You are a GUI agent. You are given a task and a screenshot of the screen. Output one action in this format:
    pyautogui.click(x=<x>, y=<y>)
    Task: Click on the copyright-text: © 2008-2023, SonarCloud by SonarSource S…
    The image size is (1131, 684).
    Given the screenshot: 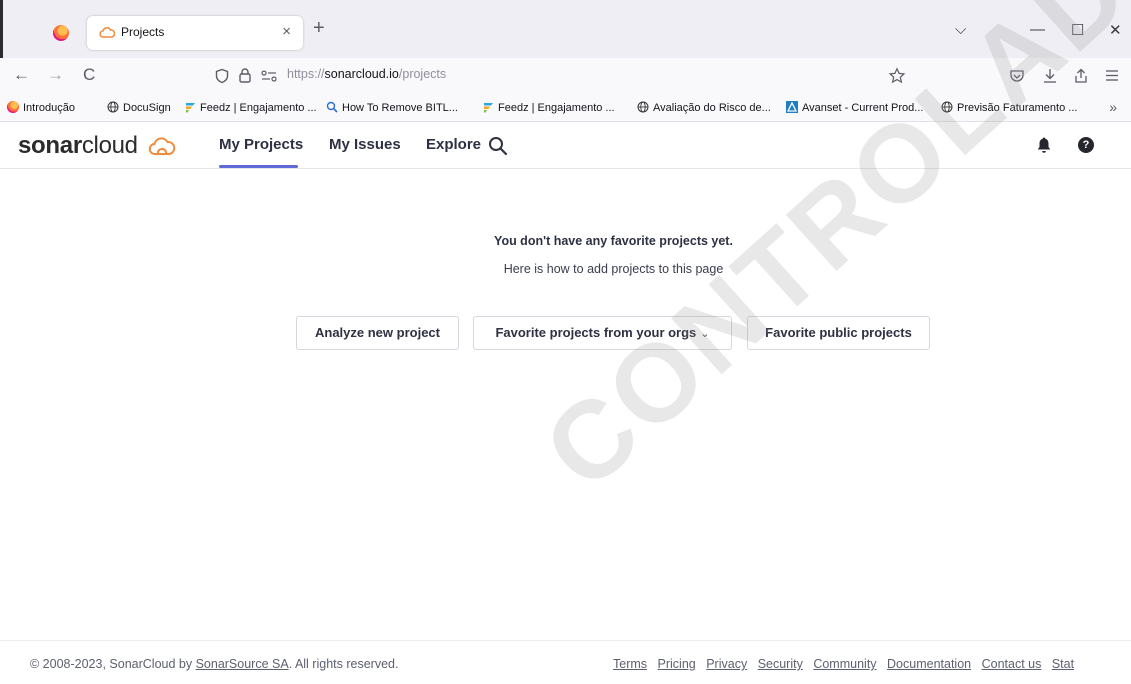 What is the action you would take?
    pyautogui.click(x=214, y=664)
    